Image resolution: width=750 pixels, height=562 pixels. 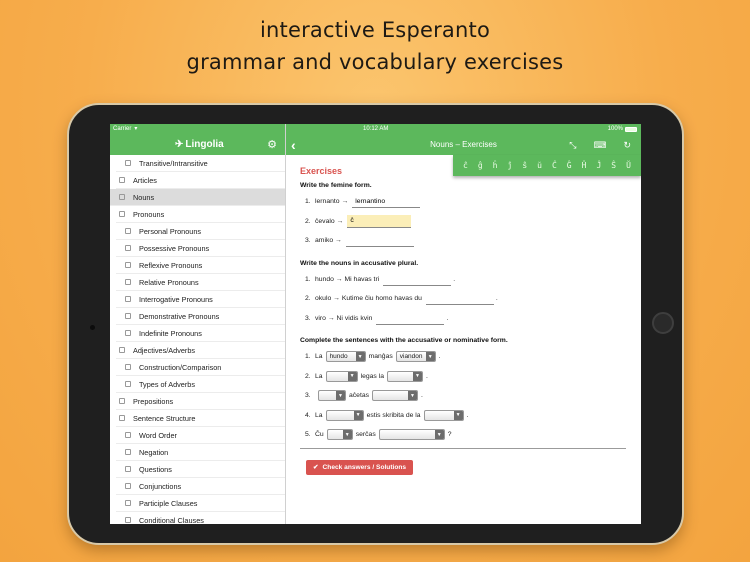 What do you see at coordinates (463, 145) in the screenshot?
I see `main-nav-bar: ‹ Nouns – Exercises ⤡ ⌨ ↻` at bounding box center [463, 145].